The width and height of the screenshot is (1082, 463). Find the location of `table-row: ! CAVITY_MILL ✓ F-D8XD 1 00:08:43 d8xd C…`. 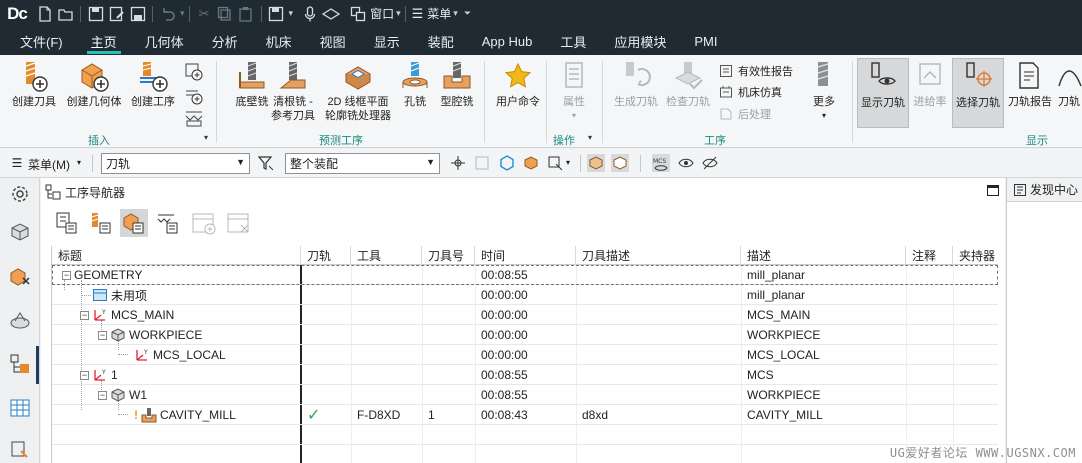

table-row: ! CAVITY_MILL ✓ F-D8XD 1 00:08:43 d8xd C… is located at coordinates (525, 415).